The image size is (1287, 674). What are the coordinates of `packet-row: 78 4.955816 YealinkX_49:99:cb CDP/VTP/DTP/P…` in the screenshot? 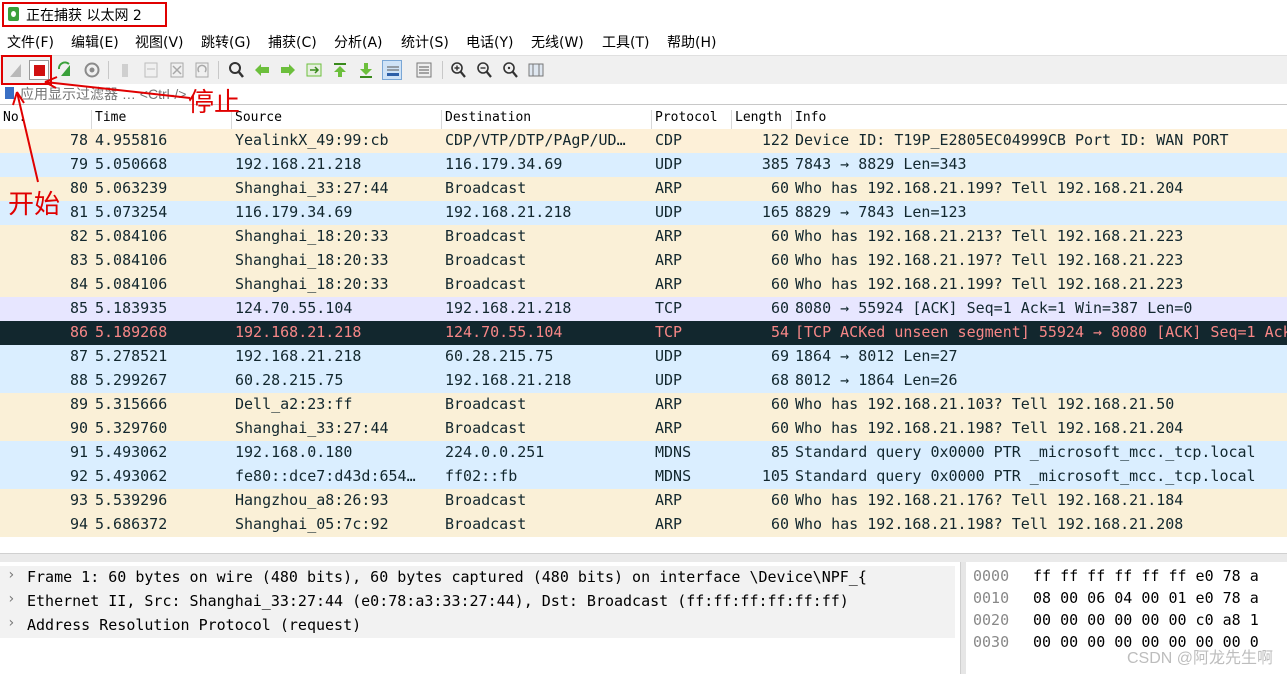 It's located at (643, 141).